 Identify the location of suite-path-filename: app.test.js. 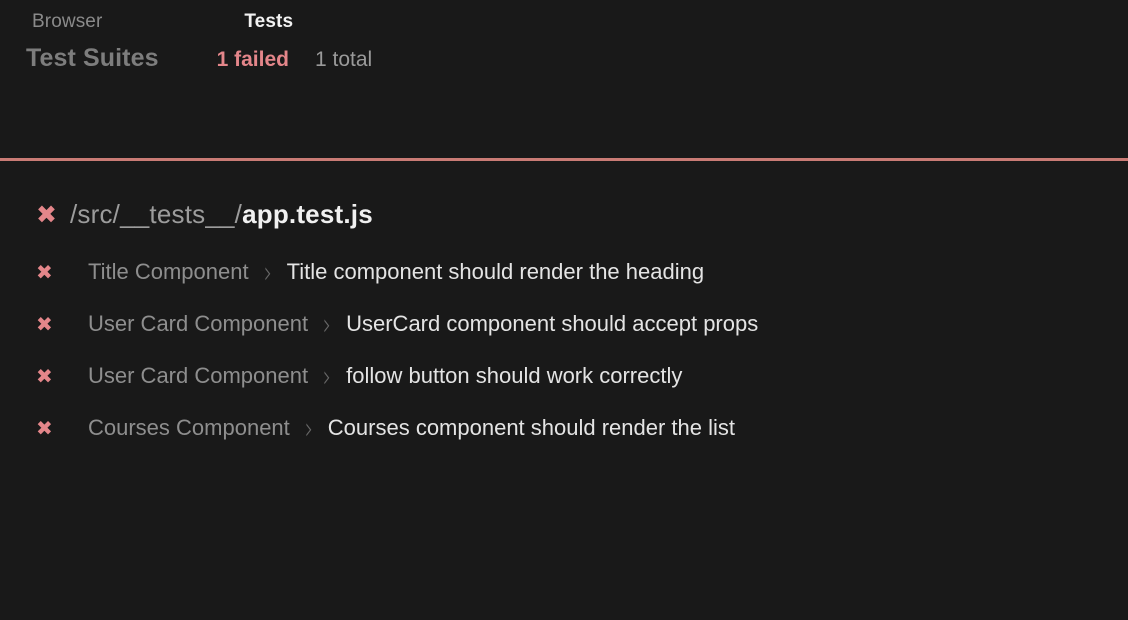
(307, 214).